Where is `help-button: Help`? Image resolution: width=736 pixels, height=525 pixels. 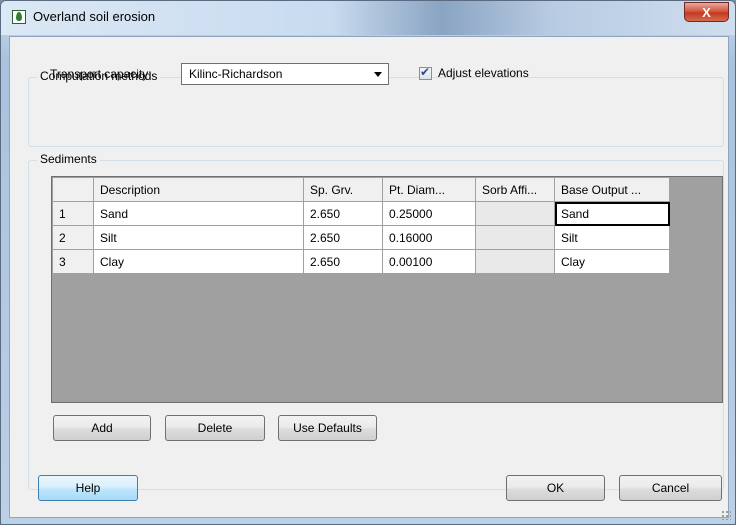
help-button: Help is located at coordinates (88, 488).